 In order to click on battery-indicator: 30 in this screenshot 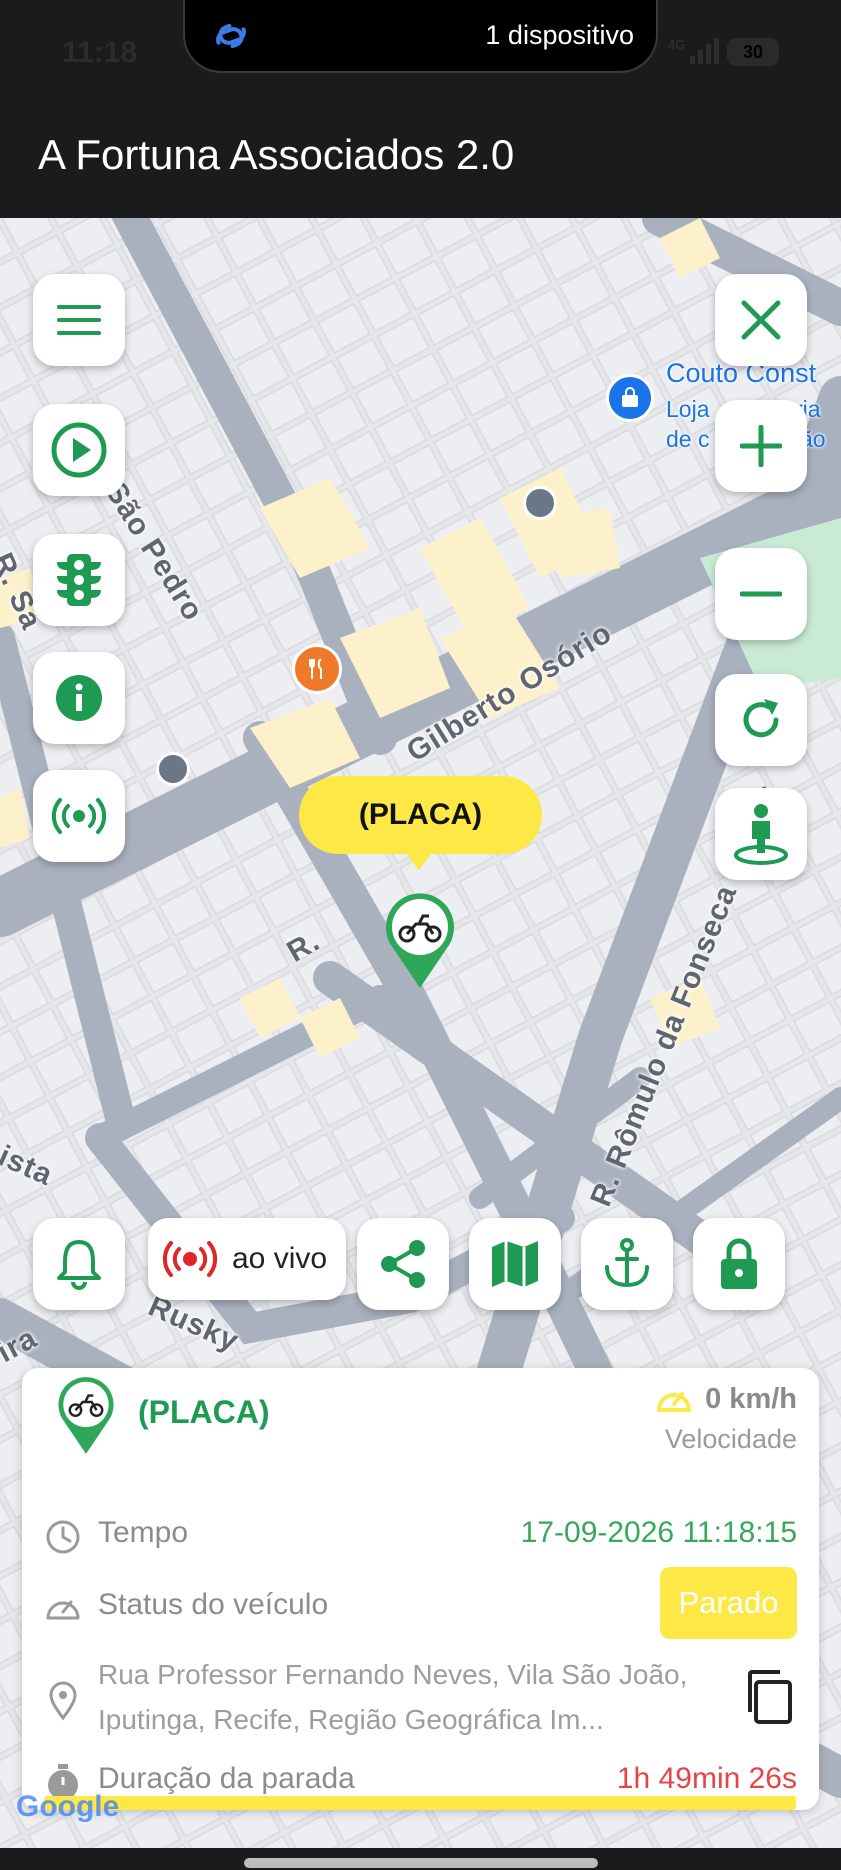, I will do `click(753, 52)`.